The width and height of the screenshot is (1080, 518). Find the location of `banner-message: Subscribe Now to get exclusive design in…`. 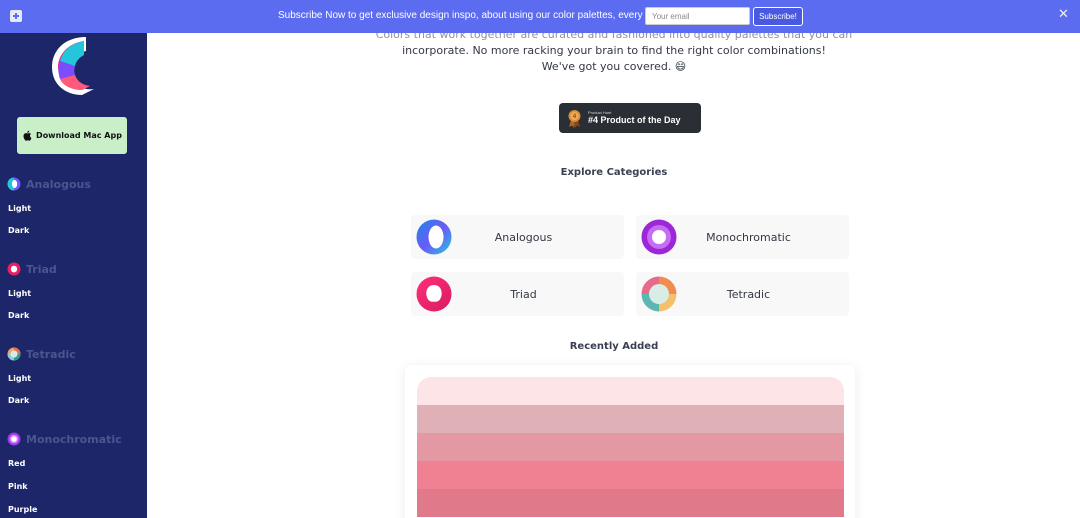

banner-message: Subscribe Now to get exclusive design in… is located at coordinates (475, 15).